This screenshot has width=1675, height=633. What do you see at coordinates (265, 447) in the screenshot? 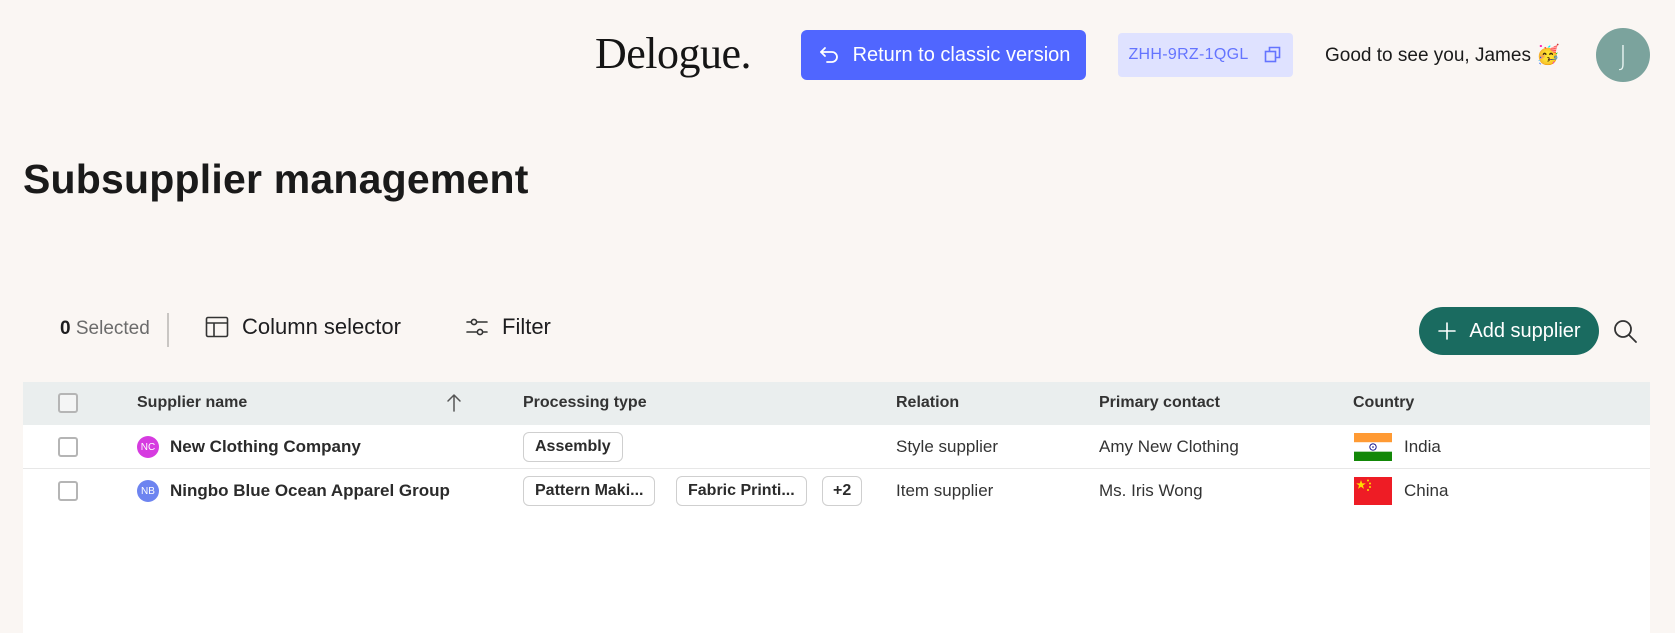
I see `supplier-name: New Clothing Company` at bounding box center [265, 447].